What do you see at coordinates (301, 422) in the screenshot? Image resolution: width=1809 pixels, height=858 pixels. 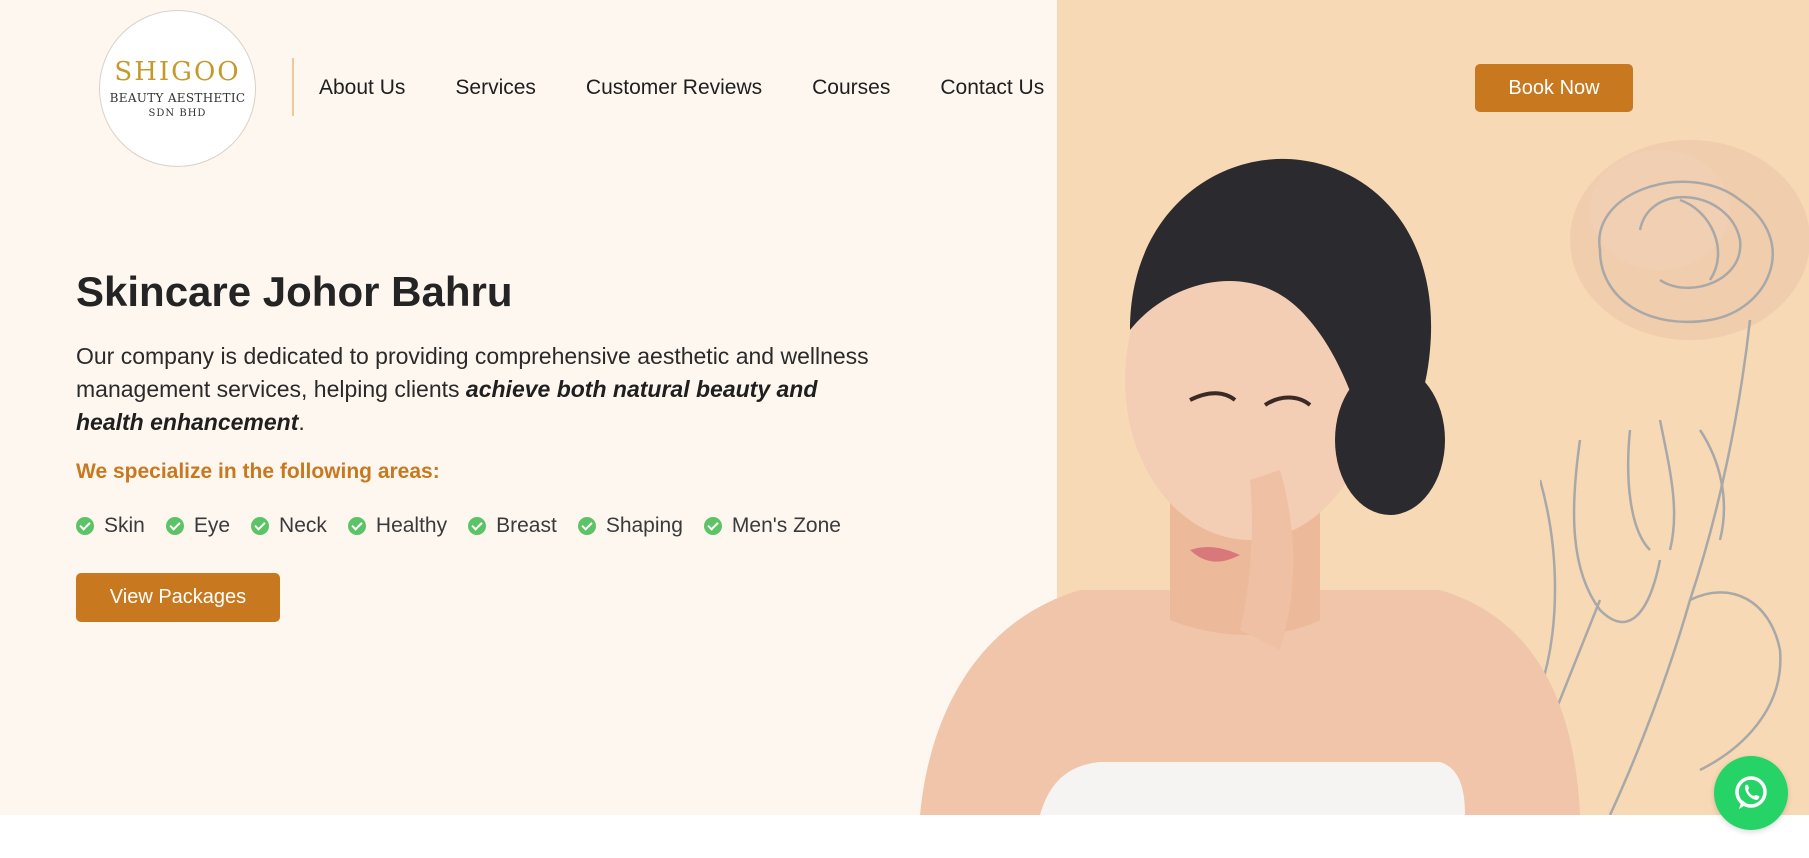 I see `hero-description-end: .` at bounding box center [301, 422].